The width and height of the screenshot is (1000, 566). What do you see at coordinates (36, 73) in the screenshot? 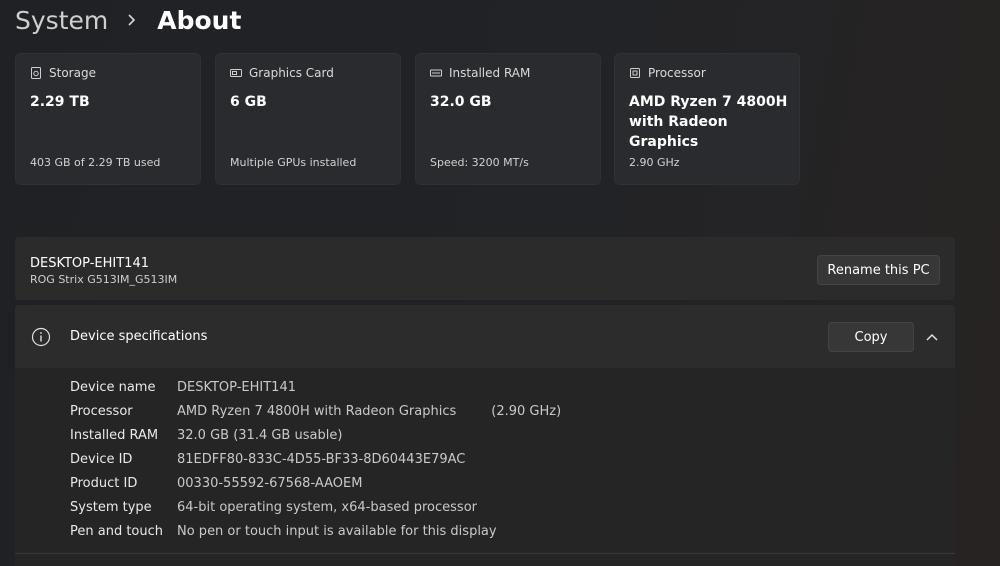
I see `storage-icon` at bounding box center [36, 73].